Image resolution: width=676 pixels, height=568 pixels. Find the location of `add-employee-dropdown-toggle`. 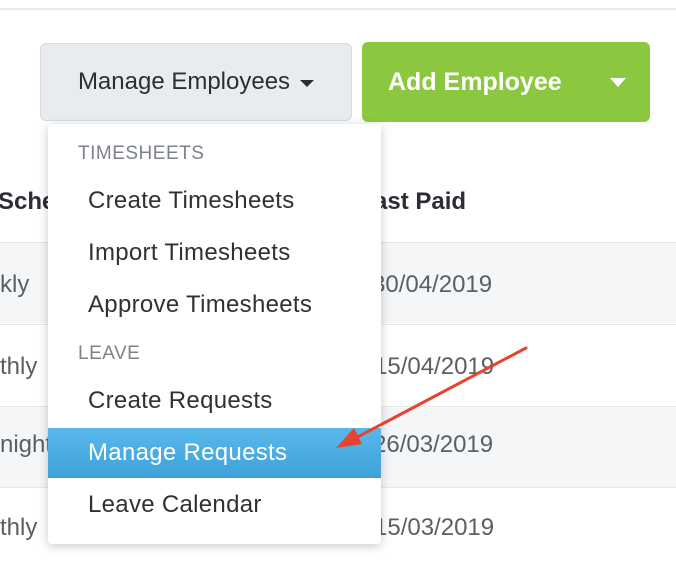

add-employee-dropdown-toggle is located at coordinates (618, 82).